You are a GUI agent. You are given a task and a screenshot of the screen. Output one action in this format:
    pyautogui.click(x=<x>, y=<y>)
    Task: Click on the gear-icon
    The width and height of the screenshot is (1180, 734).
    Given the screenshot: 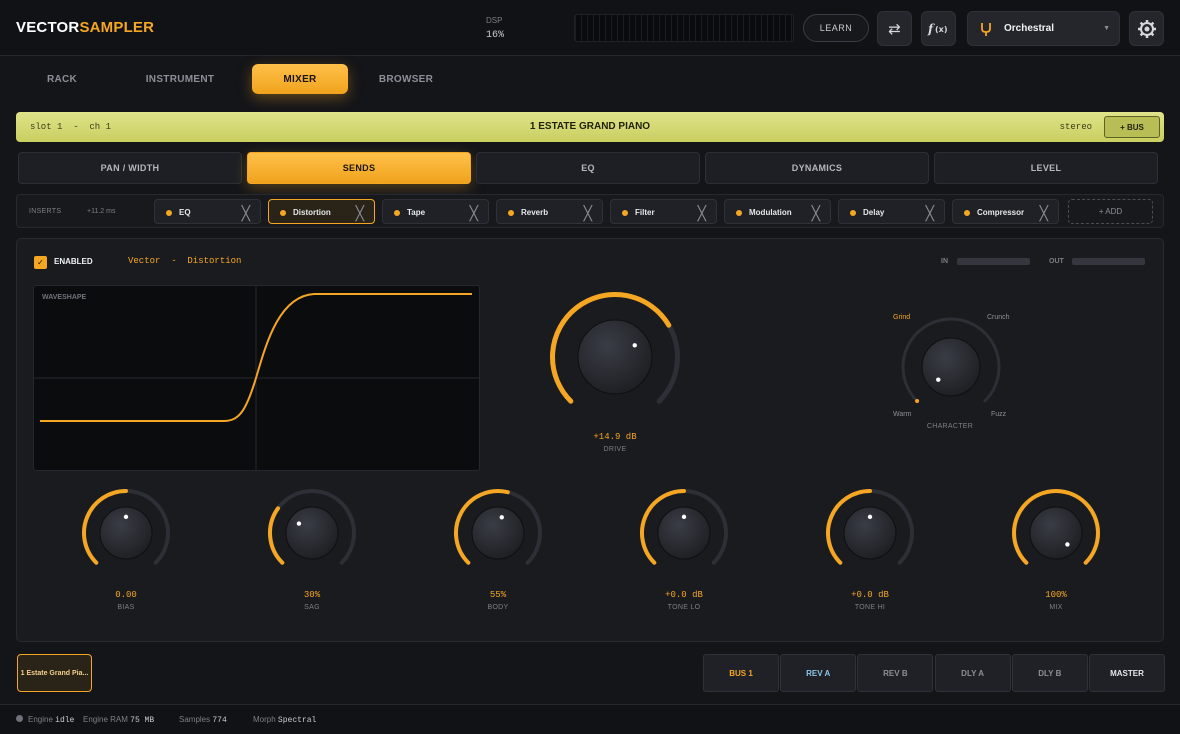 What is the action you would take?
    pyautogui.click(x=1146, y=28)
    